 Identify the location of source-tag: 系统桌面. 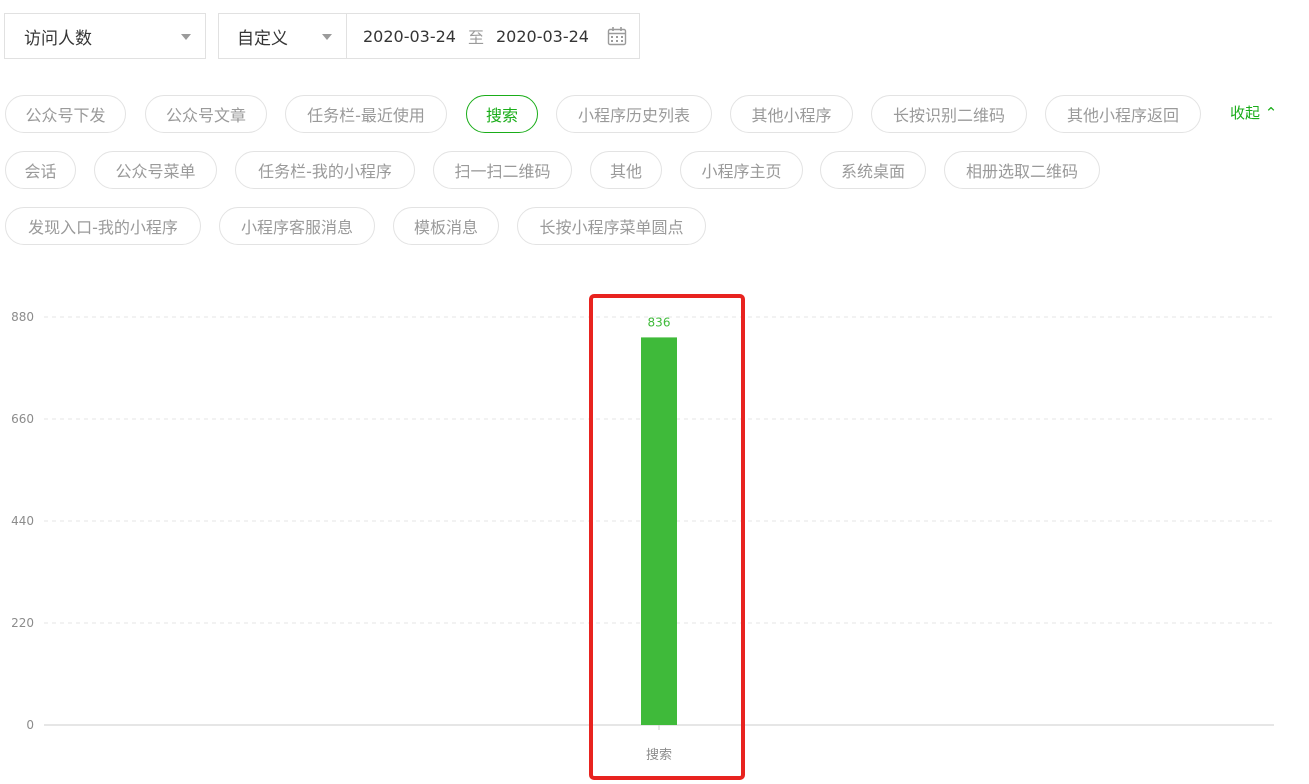
(873, 170).